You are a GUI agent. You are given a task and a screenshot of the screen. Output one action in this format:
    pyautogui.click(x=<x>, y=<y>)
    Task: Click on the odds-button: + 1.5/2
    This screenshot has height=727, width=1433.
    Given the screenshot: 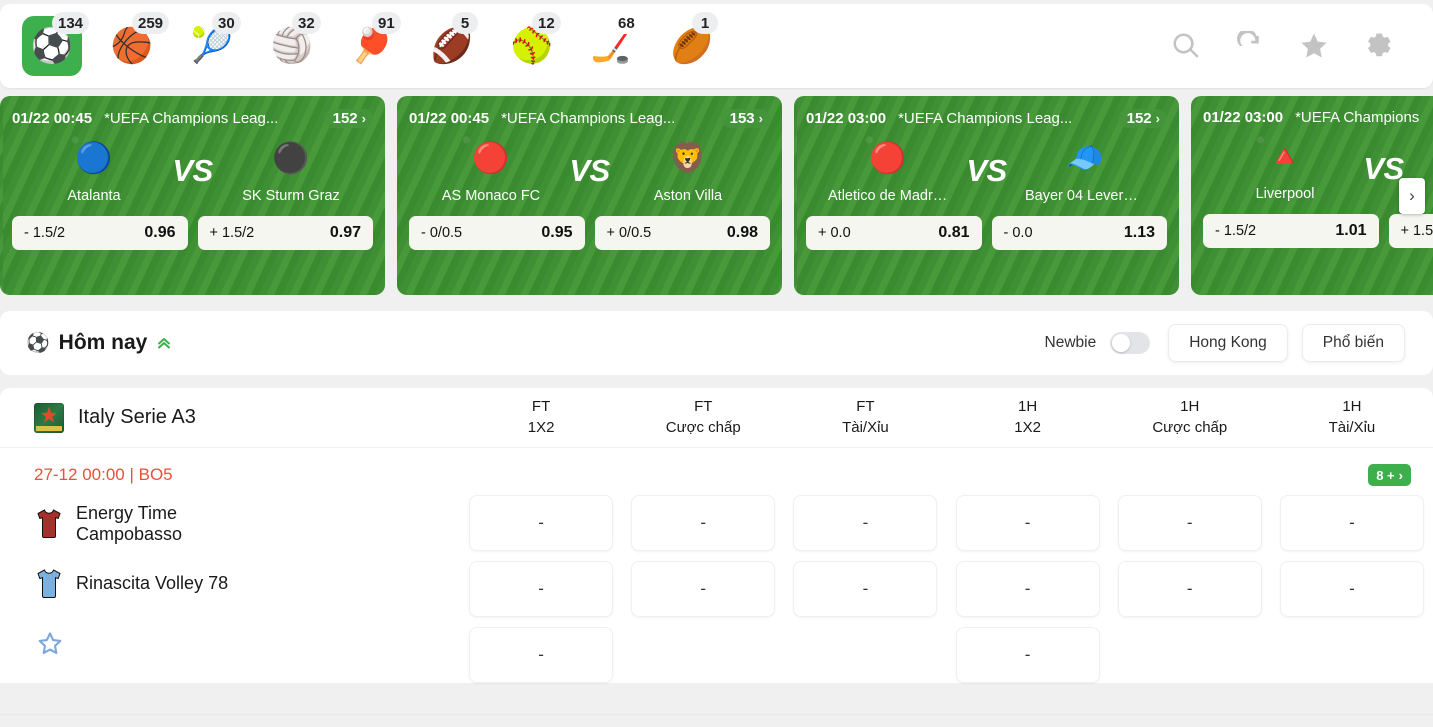 What is the action you would take?
    pyautogui.click(x=1410, y=231)
    